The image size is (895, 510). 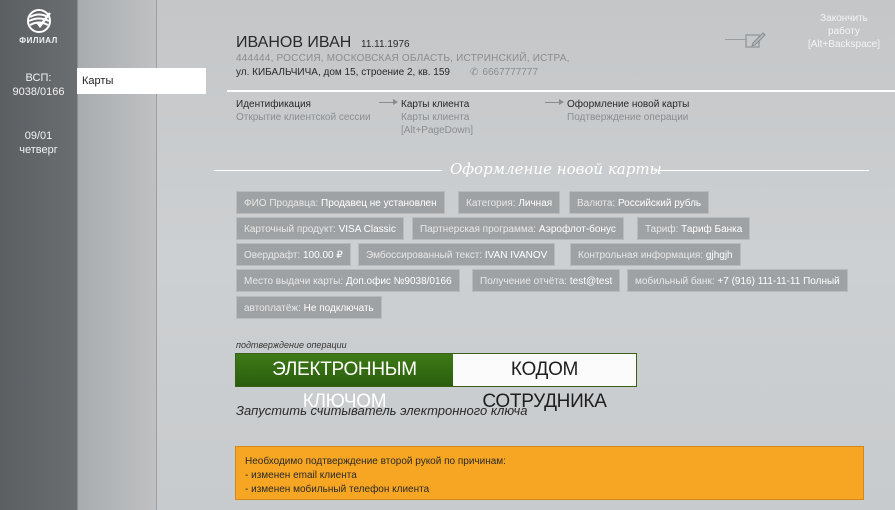 I want to click on detail-autopay: автоплатёж: Не подключать, so click(x=309, y=307).